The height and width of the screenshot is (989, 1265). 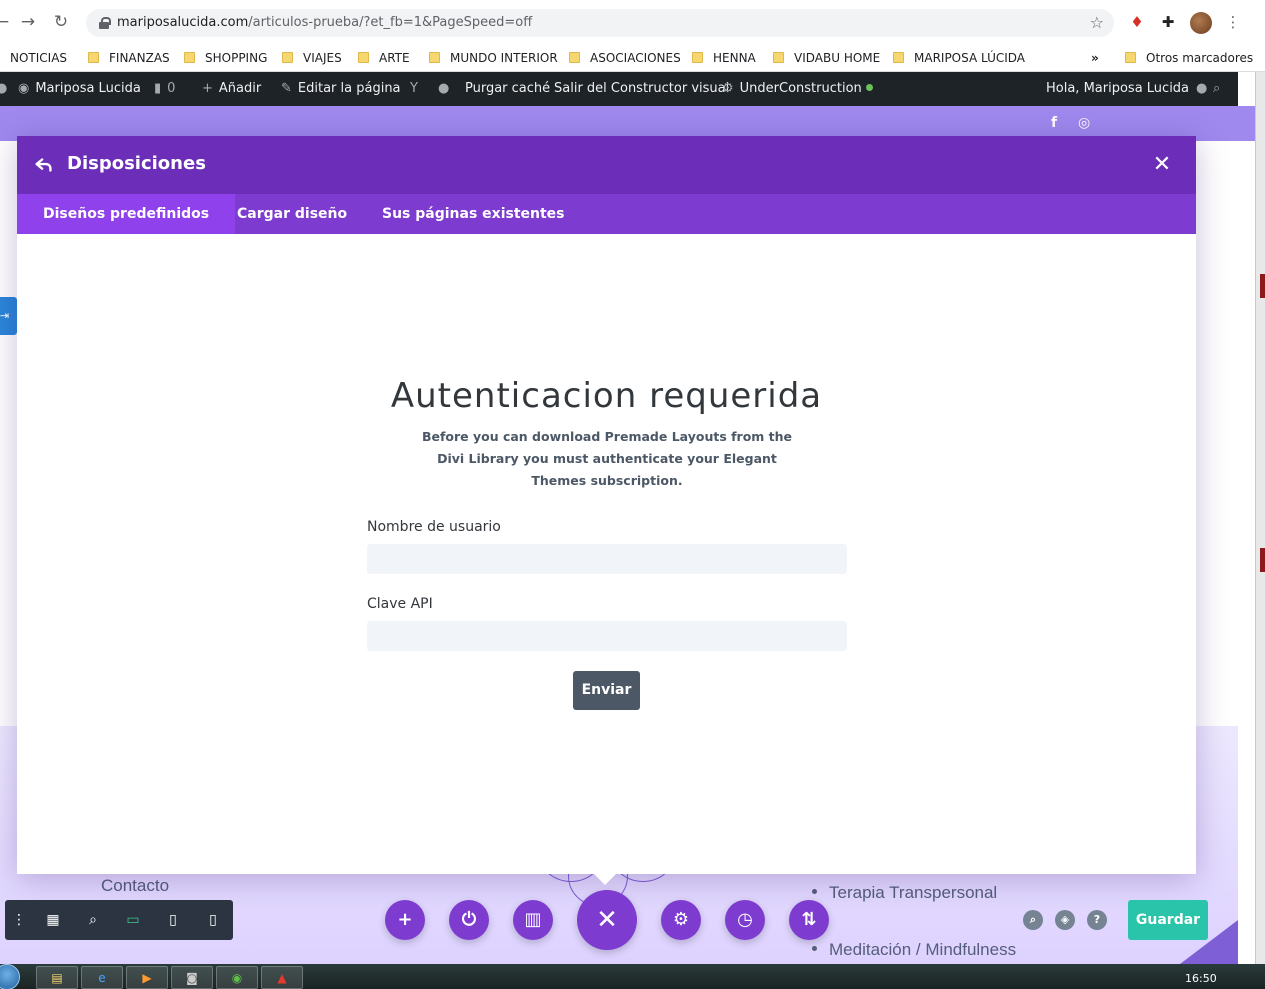 What do you see at coordinates (19, 920) in the screenshot?
I see `more-options-icon: ⋮` at bounding box center [19, 920].